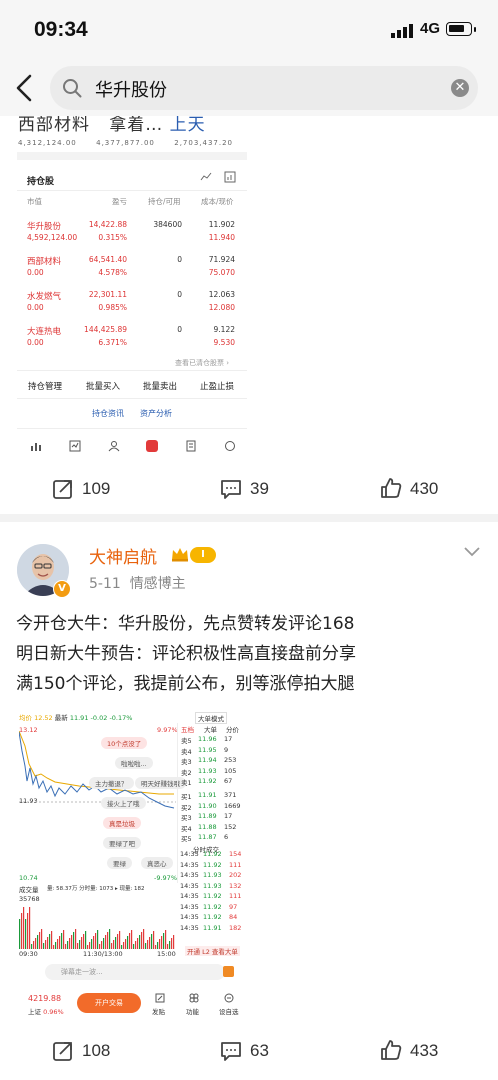 The height and width of the screenshot is (1080, 498). What do you see at coordinates (109, 1003) in the screenshot?
I see `open-account-button: 开户交易` at bounding box center [109, 1003].